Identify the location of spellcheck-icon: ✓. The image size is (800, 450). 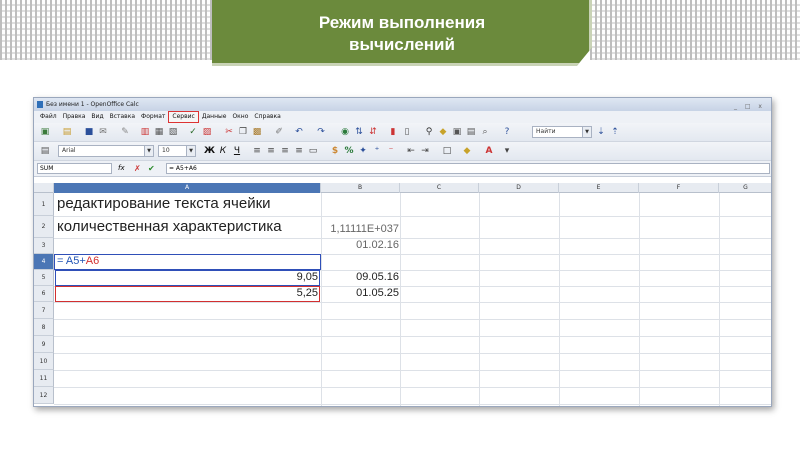
(193, 132).